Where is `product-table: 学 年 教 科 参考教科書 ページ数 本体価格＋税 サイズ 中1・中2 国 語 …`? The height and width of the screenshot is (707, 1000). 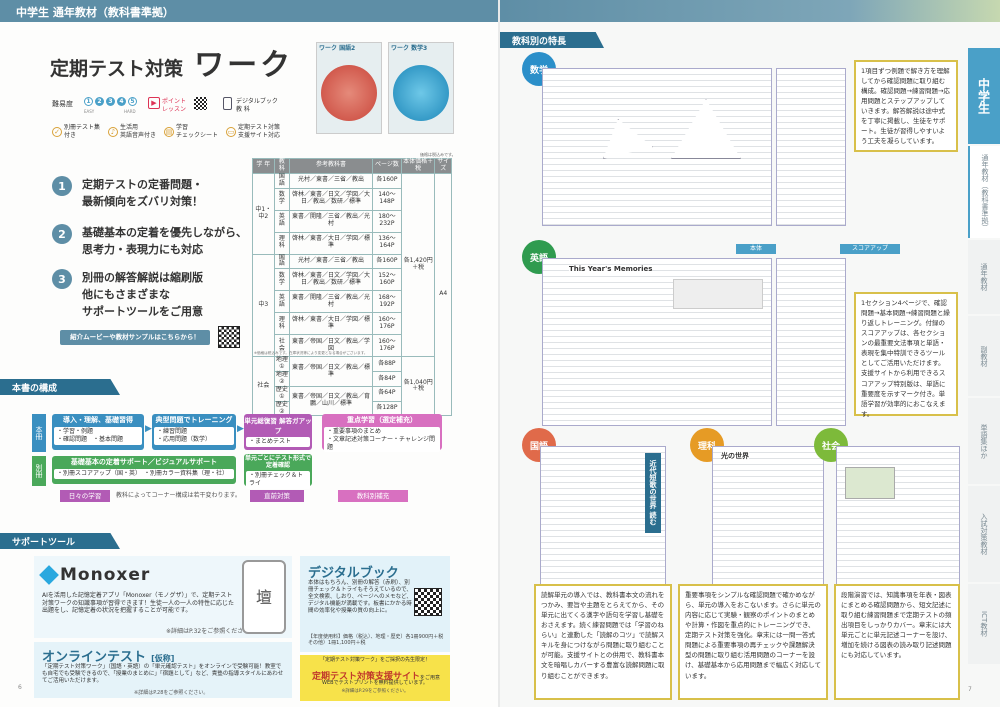
product-table: 学 年 教 科 参考教科書 ページ数 本体価格＋税 サイズ 中1・中2 国 語 … is located at coordinates (352, 287).